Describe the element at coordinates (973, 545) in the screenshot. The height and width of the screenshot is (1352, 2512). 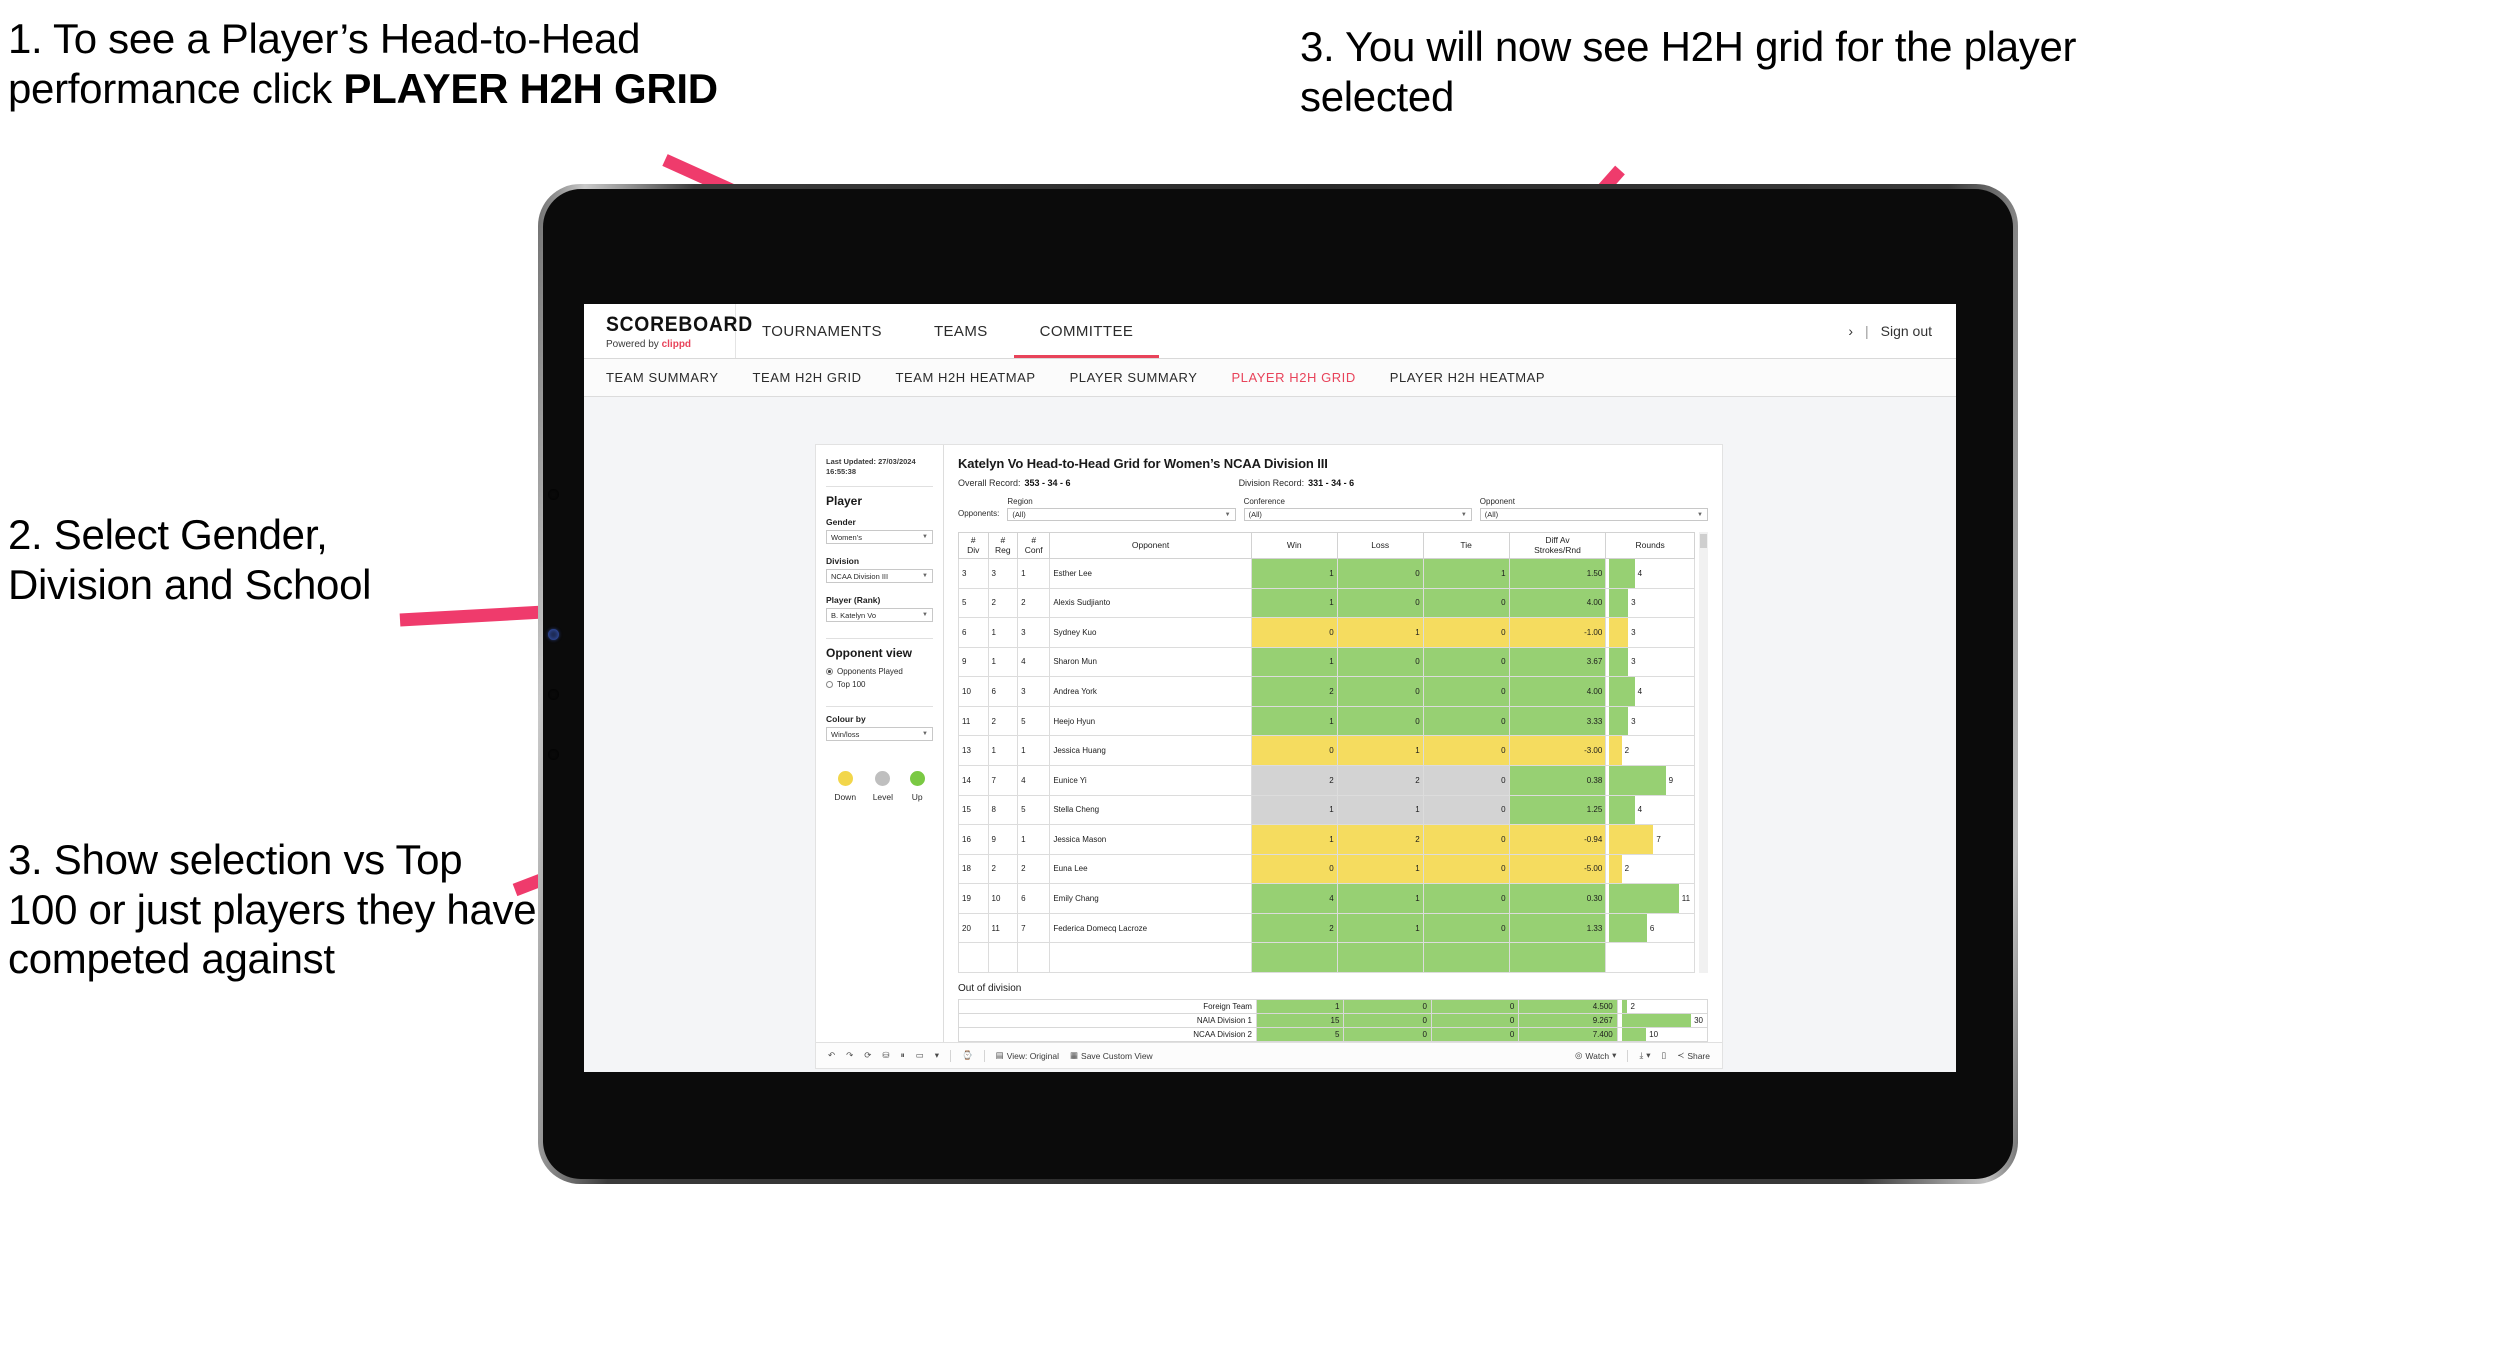
I see `grid-col-header-0: # Div` at that location.